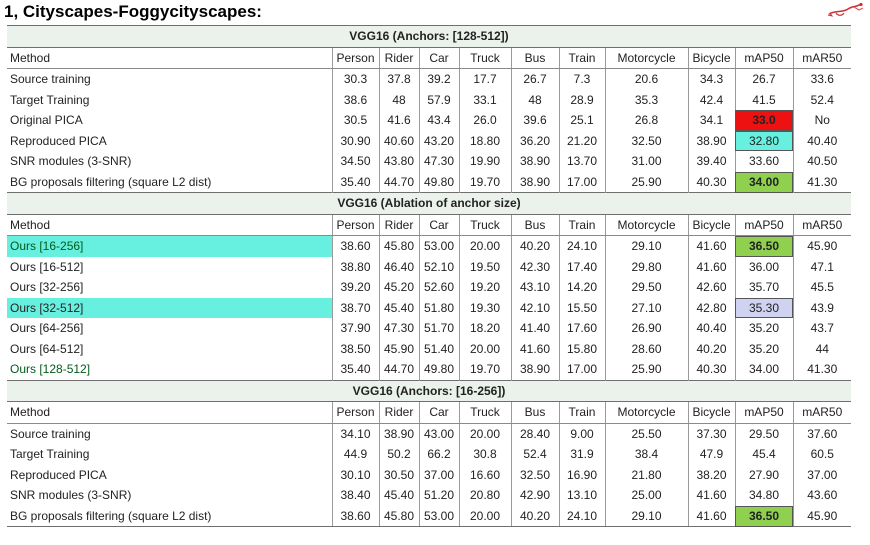 The image size is (870, 545). I want to click on section-title-row: VGG16 (Anchors: [128-512]), so click(429, 36).